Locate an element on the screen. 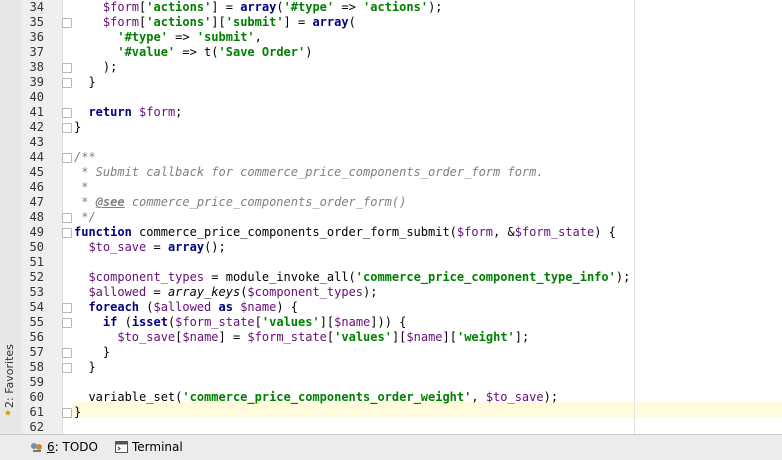 The width and height of the screenshot is (782, 460). code-token: '#value' is located at coordinates (146, 52).